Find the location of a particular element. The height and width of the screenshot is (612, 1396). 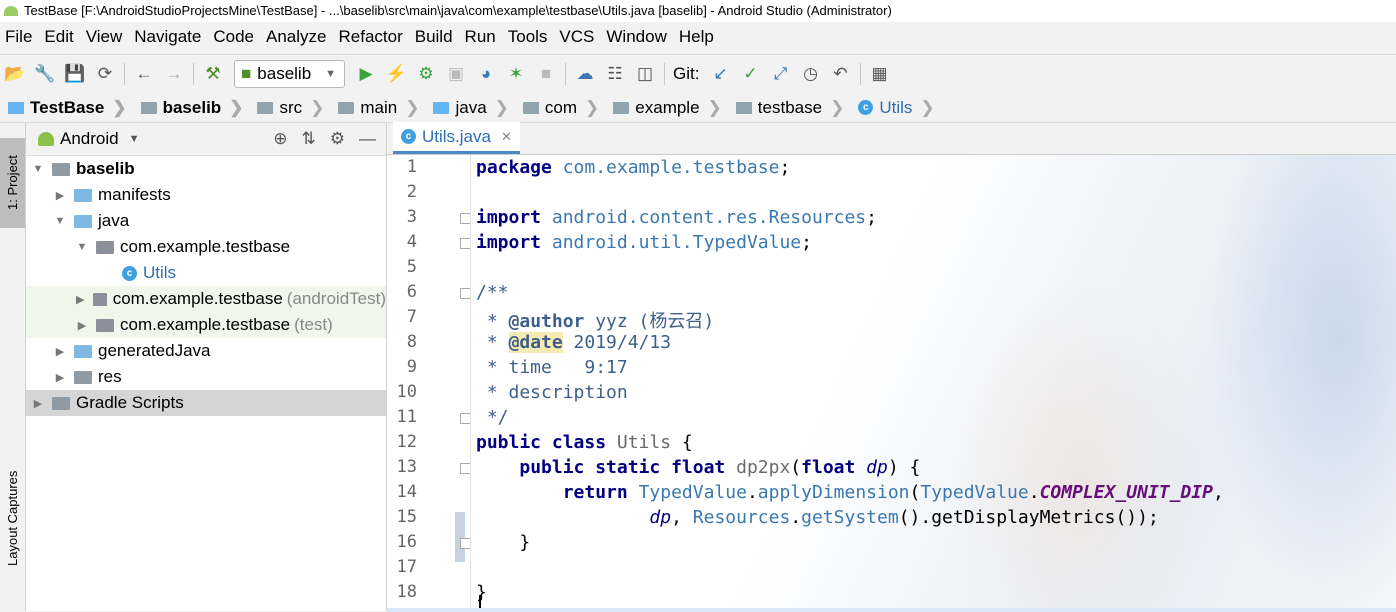

module-folder-icon is located at coordinates (148, 107).